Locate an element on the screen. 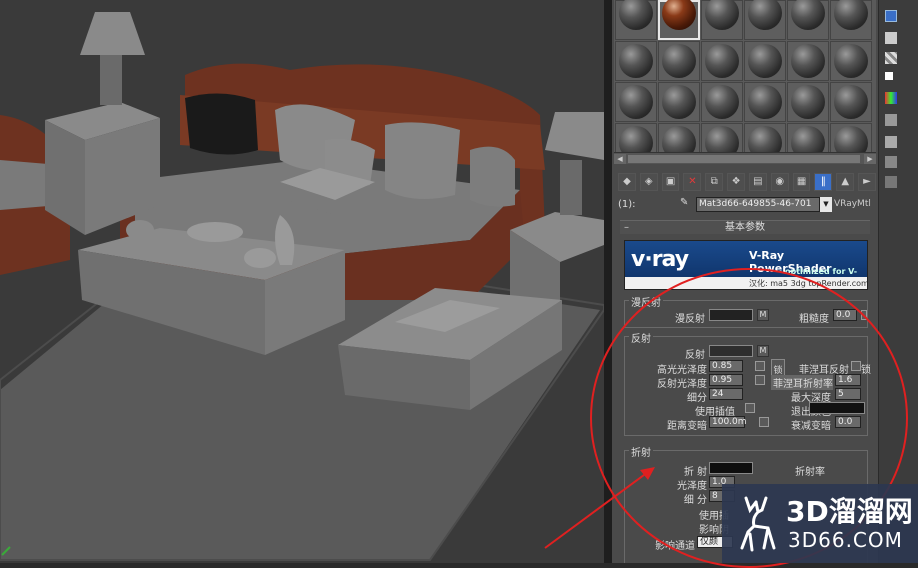 The width and height of the screenshot is (918, 568). material-slots-grid is located at coordinates (745, 81).